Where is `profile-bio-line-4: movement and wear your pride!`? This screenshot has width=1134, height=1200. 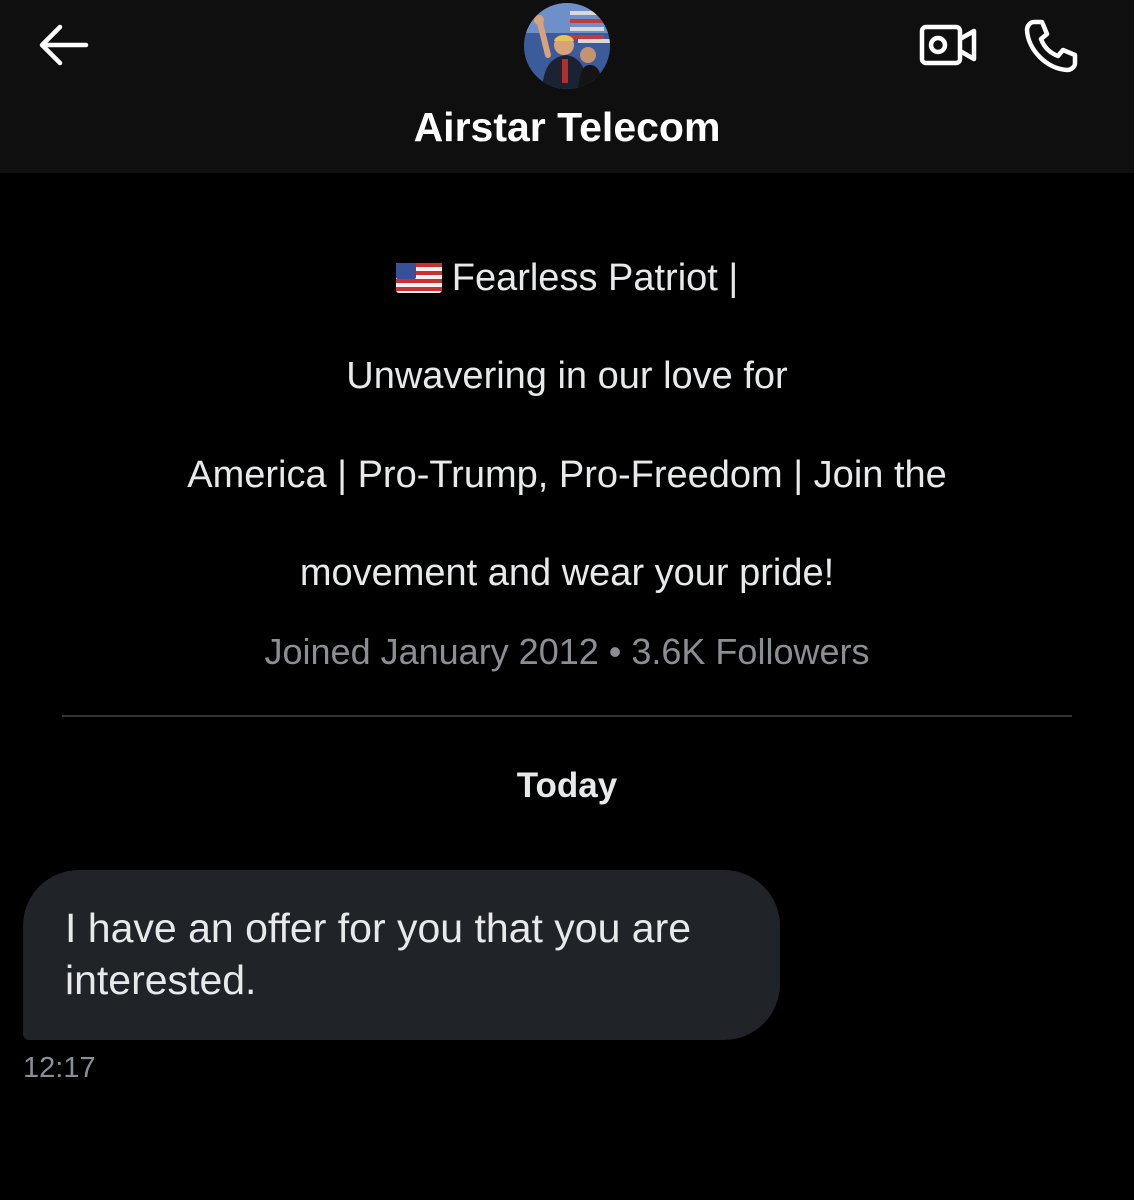 profile-bio-line-4: movement and wear your pride! is located at coordinates (567, 573).